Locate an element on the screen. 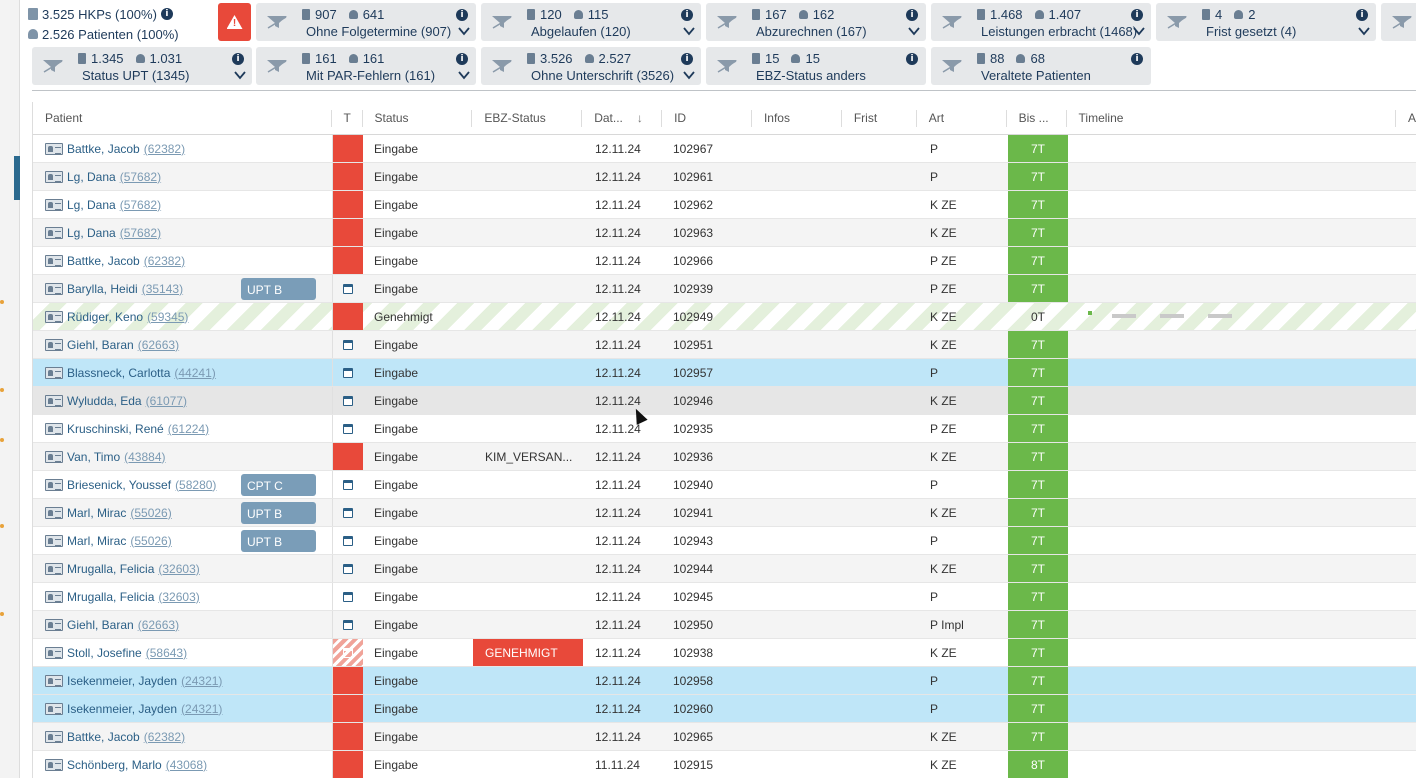 The image size is (1416, 778). patient-name: Isekenmeier, Jayden is located at coordinates (122, 680).